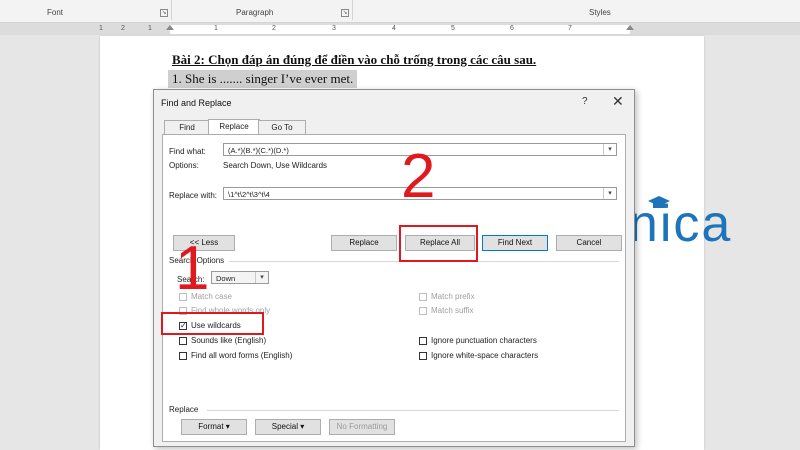  Describe the element at coordinates (258, 150) in the screenshot. I see `find-what-value: (A.*)(B.*)(C.*)(D.*)` at that location.